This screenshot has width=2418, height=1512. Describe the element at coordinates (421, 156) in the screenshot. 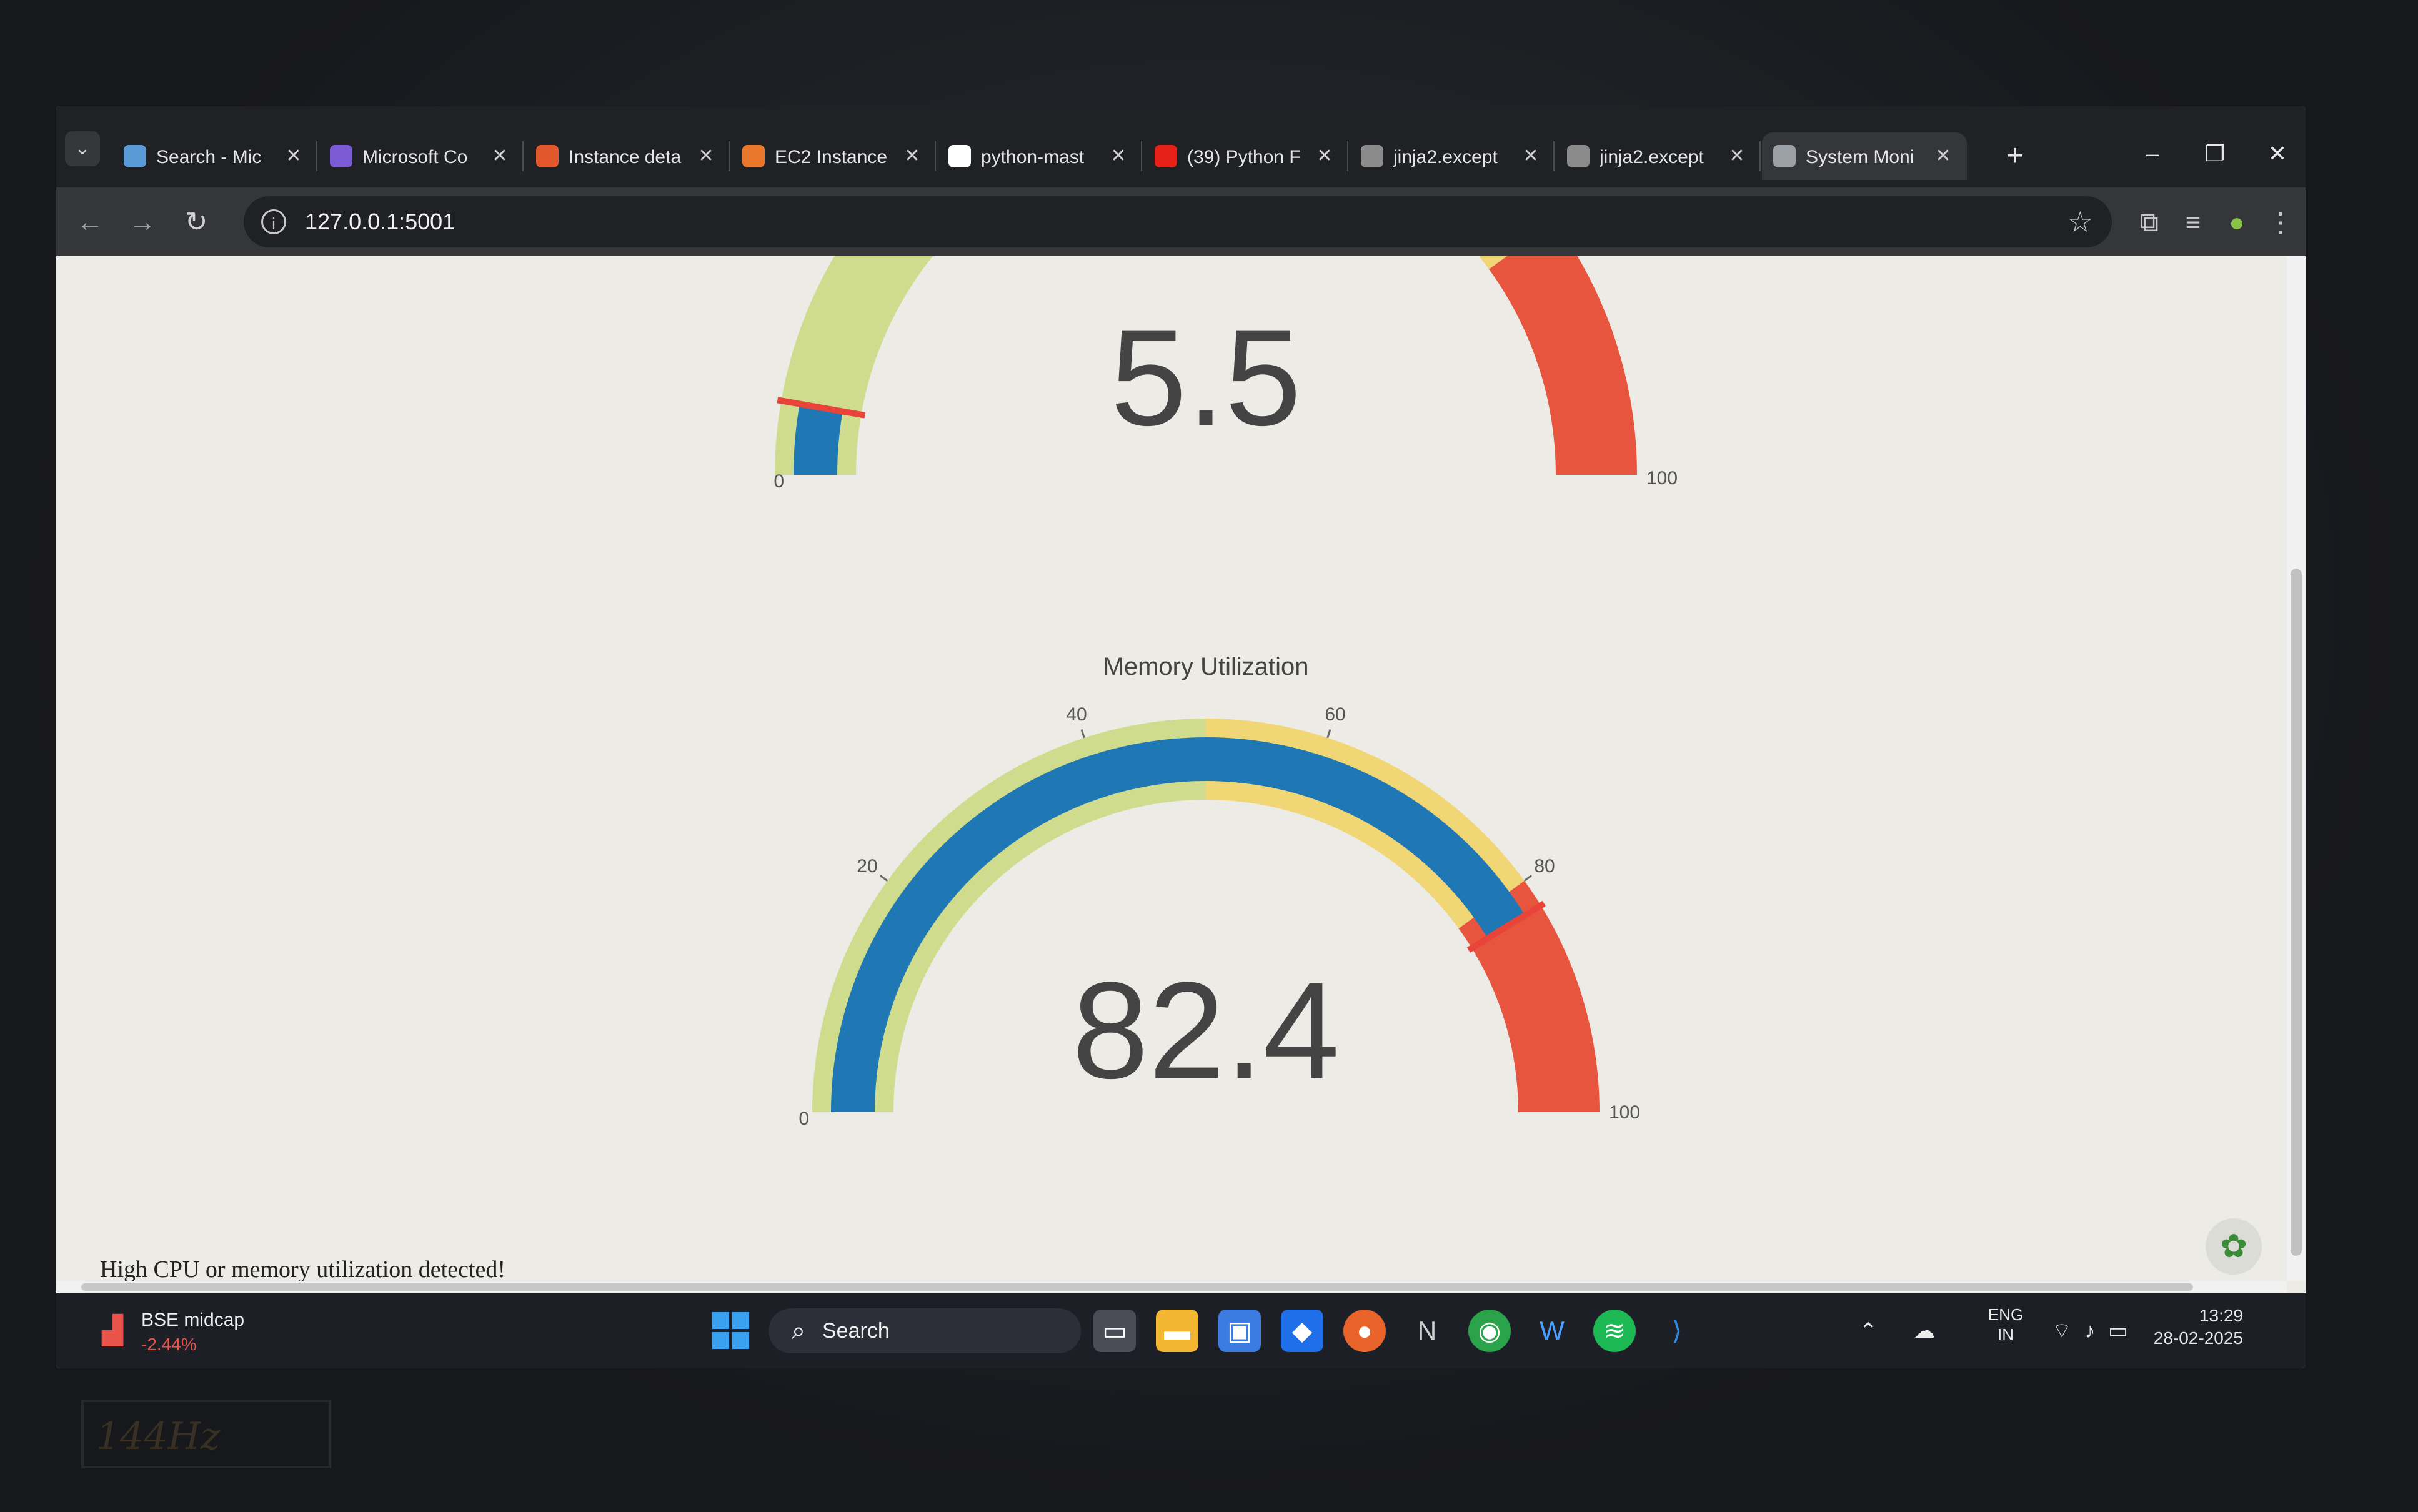

I see `browser-tab: Microsoft Co ✕` at that location.